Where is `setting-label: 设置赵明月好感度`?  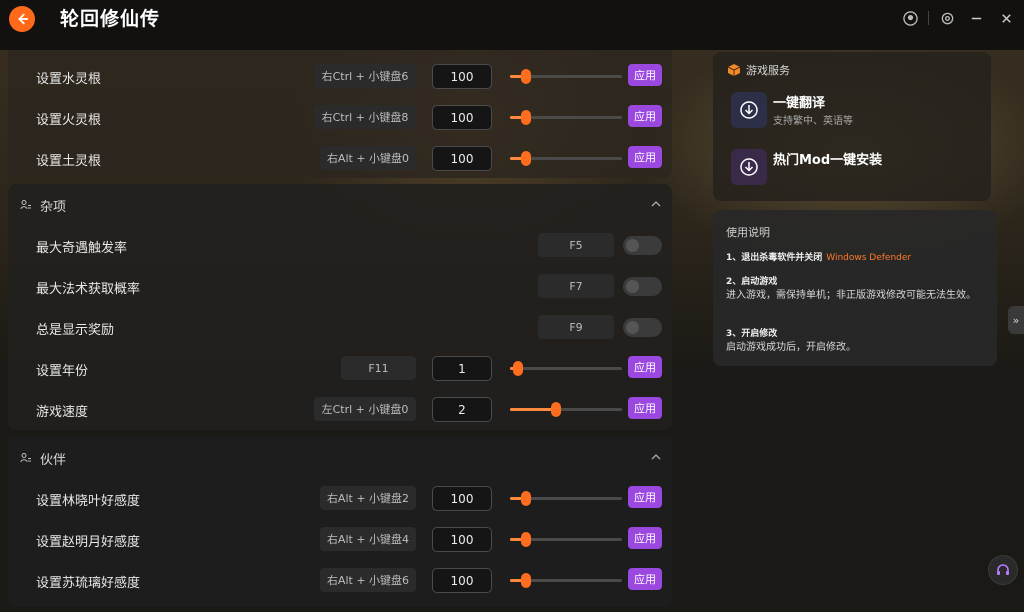
setting-label: 设置赵明月好感度 is located at coordinates (88, 542).